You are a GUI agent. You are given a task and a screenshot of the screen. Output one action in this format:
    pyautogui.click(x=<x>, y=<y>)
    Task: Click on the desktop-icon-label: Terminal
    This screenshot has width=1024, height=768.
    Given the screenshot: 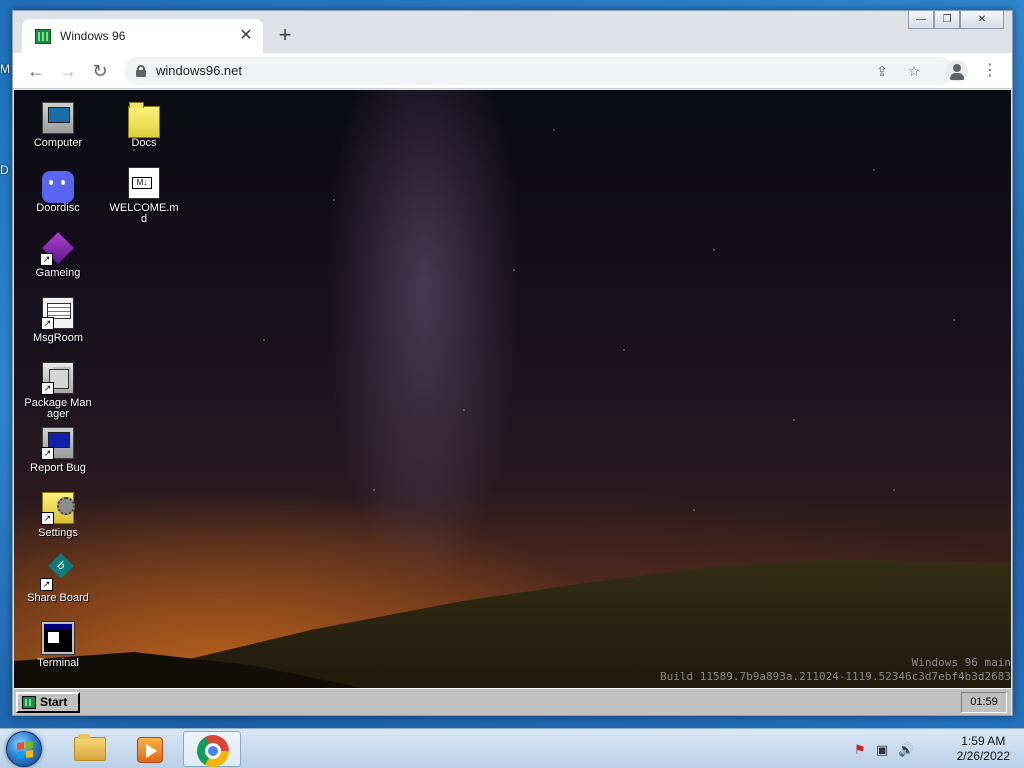 What is the action you would take?
    pyautogui.click(x=58, y=663)
    